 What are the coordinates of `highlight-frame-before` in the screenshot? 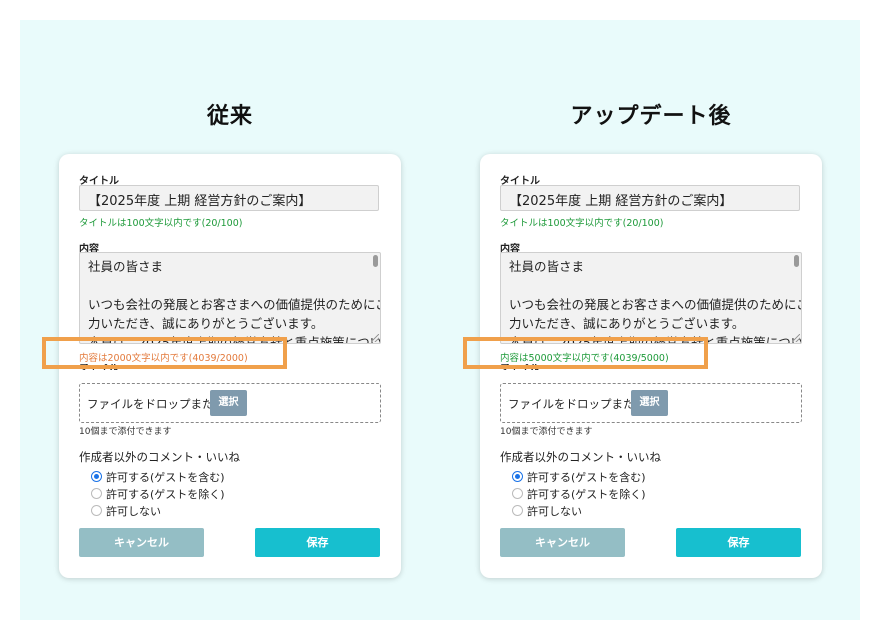 It's located at (164, 353).